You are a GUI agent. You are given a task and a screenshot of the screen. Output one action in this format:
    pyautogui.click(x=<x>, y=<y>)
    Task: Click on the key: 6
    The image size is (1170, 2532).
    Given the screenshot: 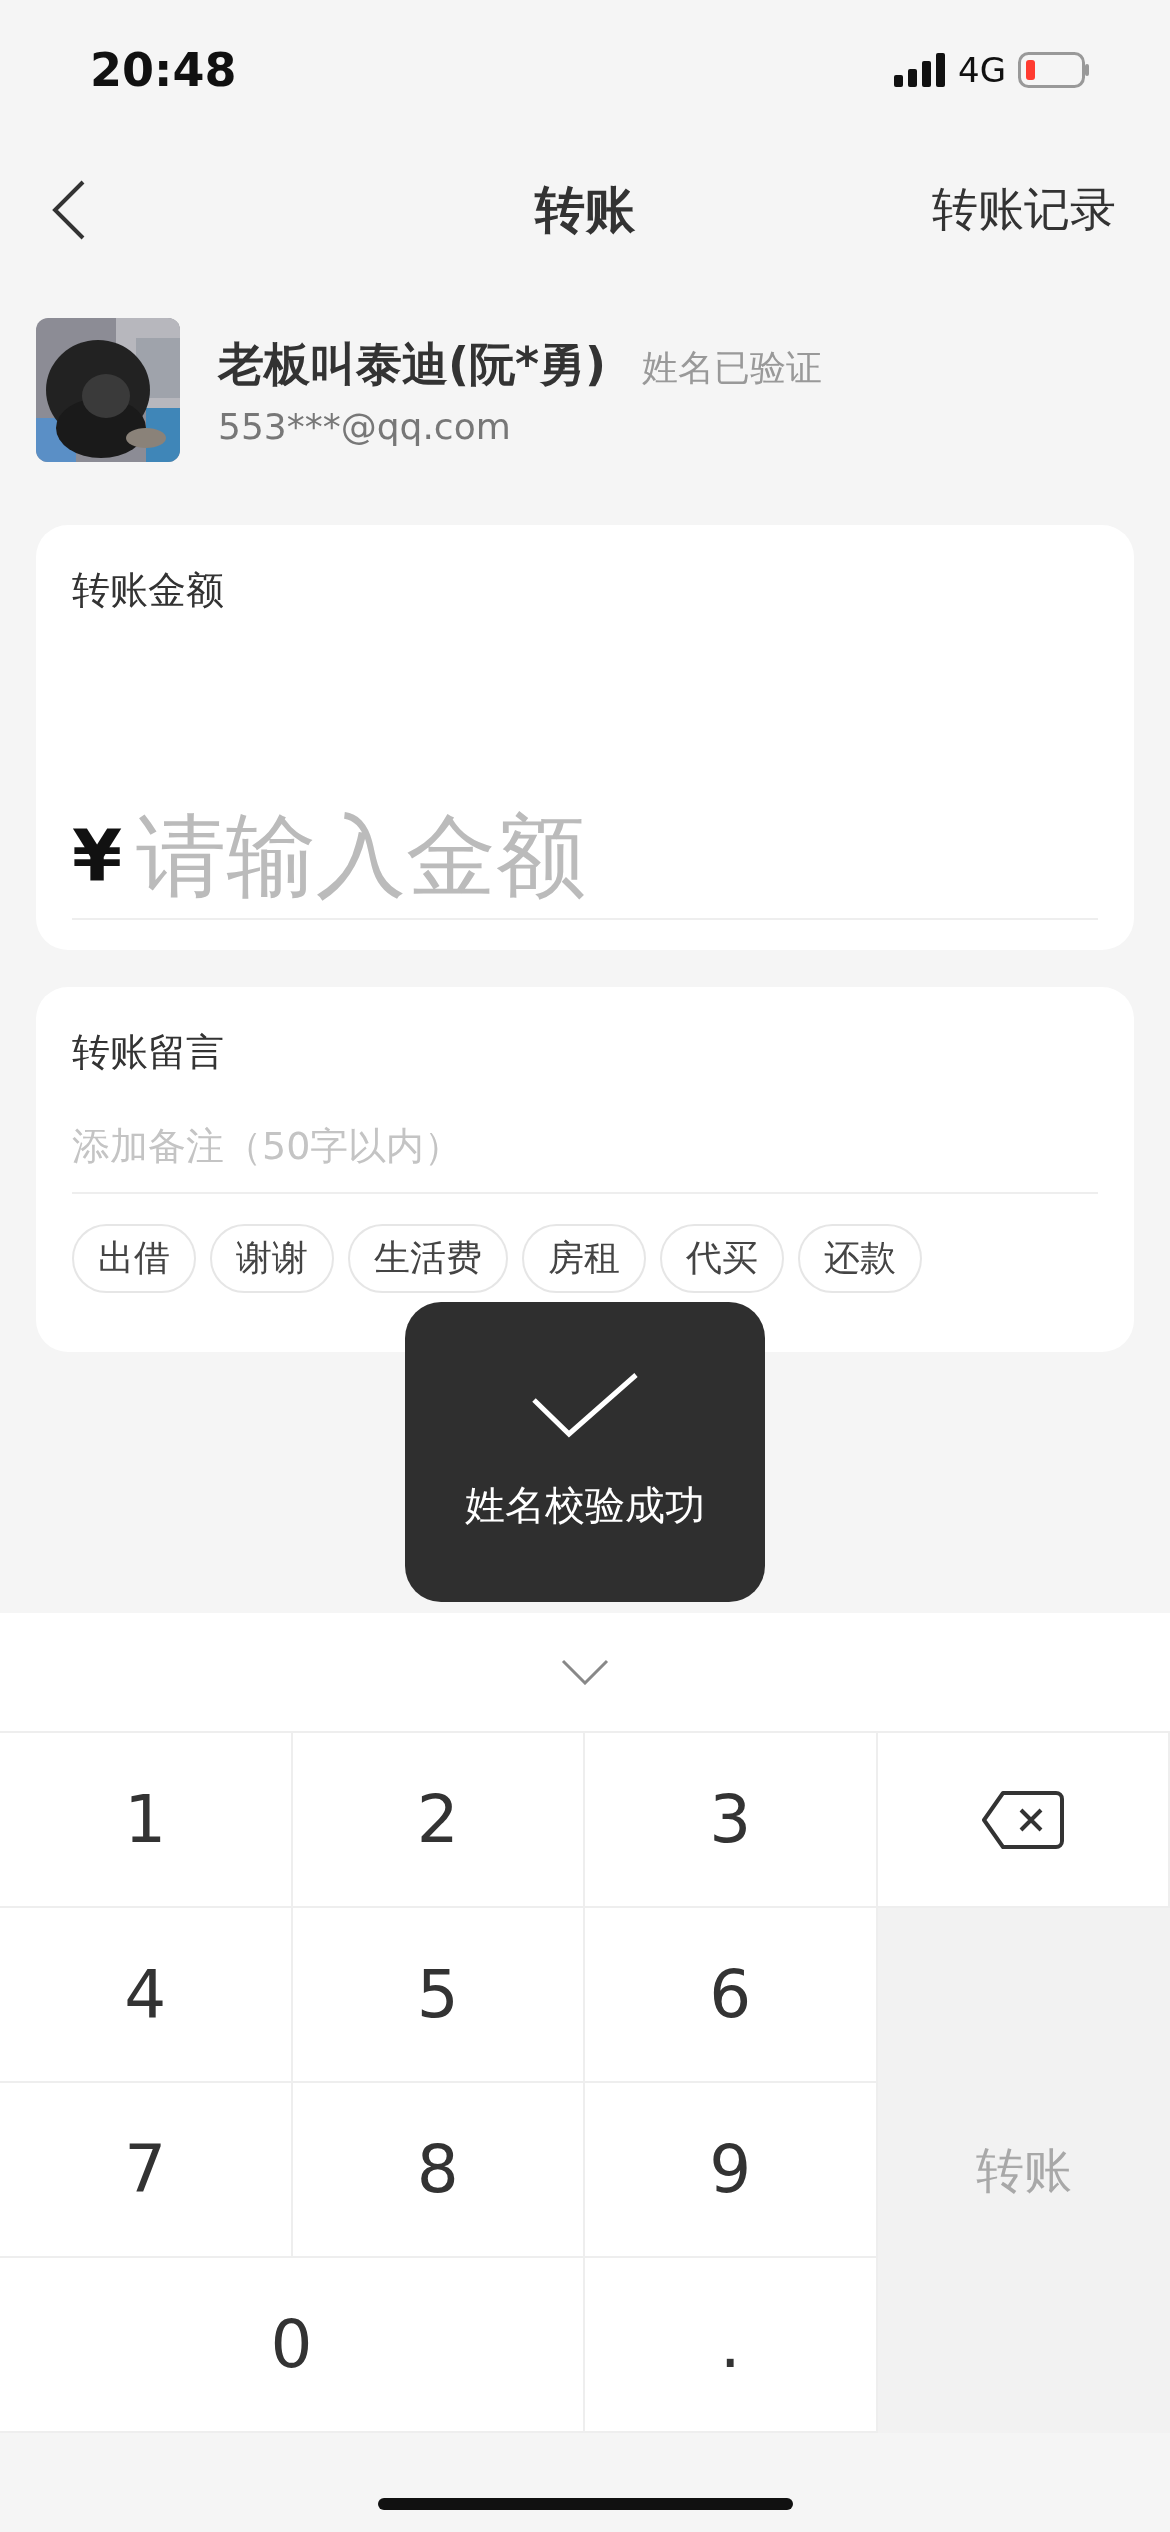 What is the action you would take?
    pyautogui.click(x=731, y=1995)
    